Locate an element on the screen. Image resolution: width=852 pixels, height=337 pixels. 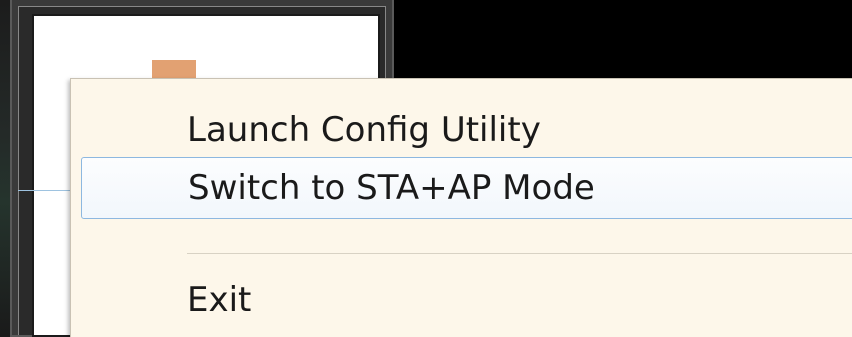
background-window-divider is located at coordinates (48, 190).